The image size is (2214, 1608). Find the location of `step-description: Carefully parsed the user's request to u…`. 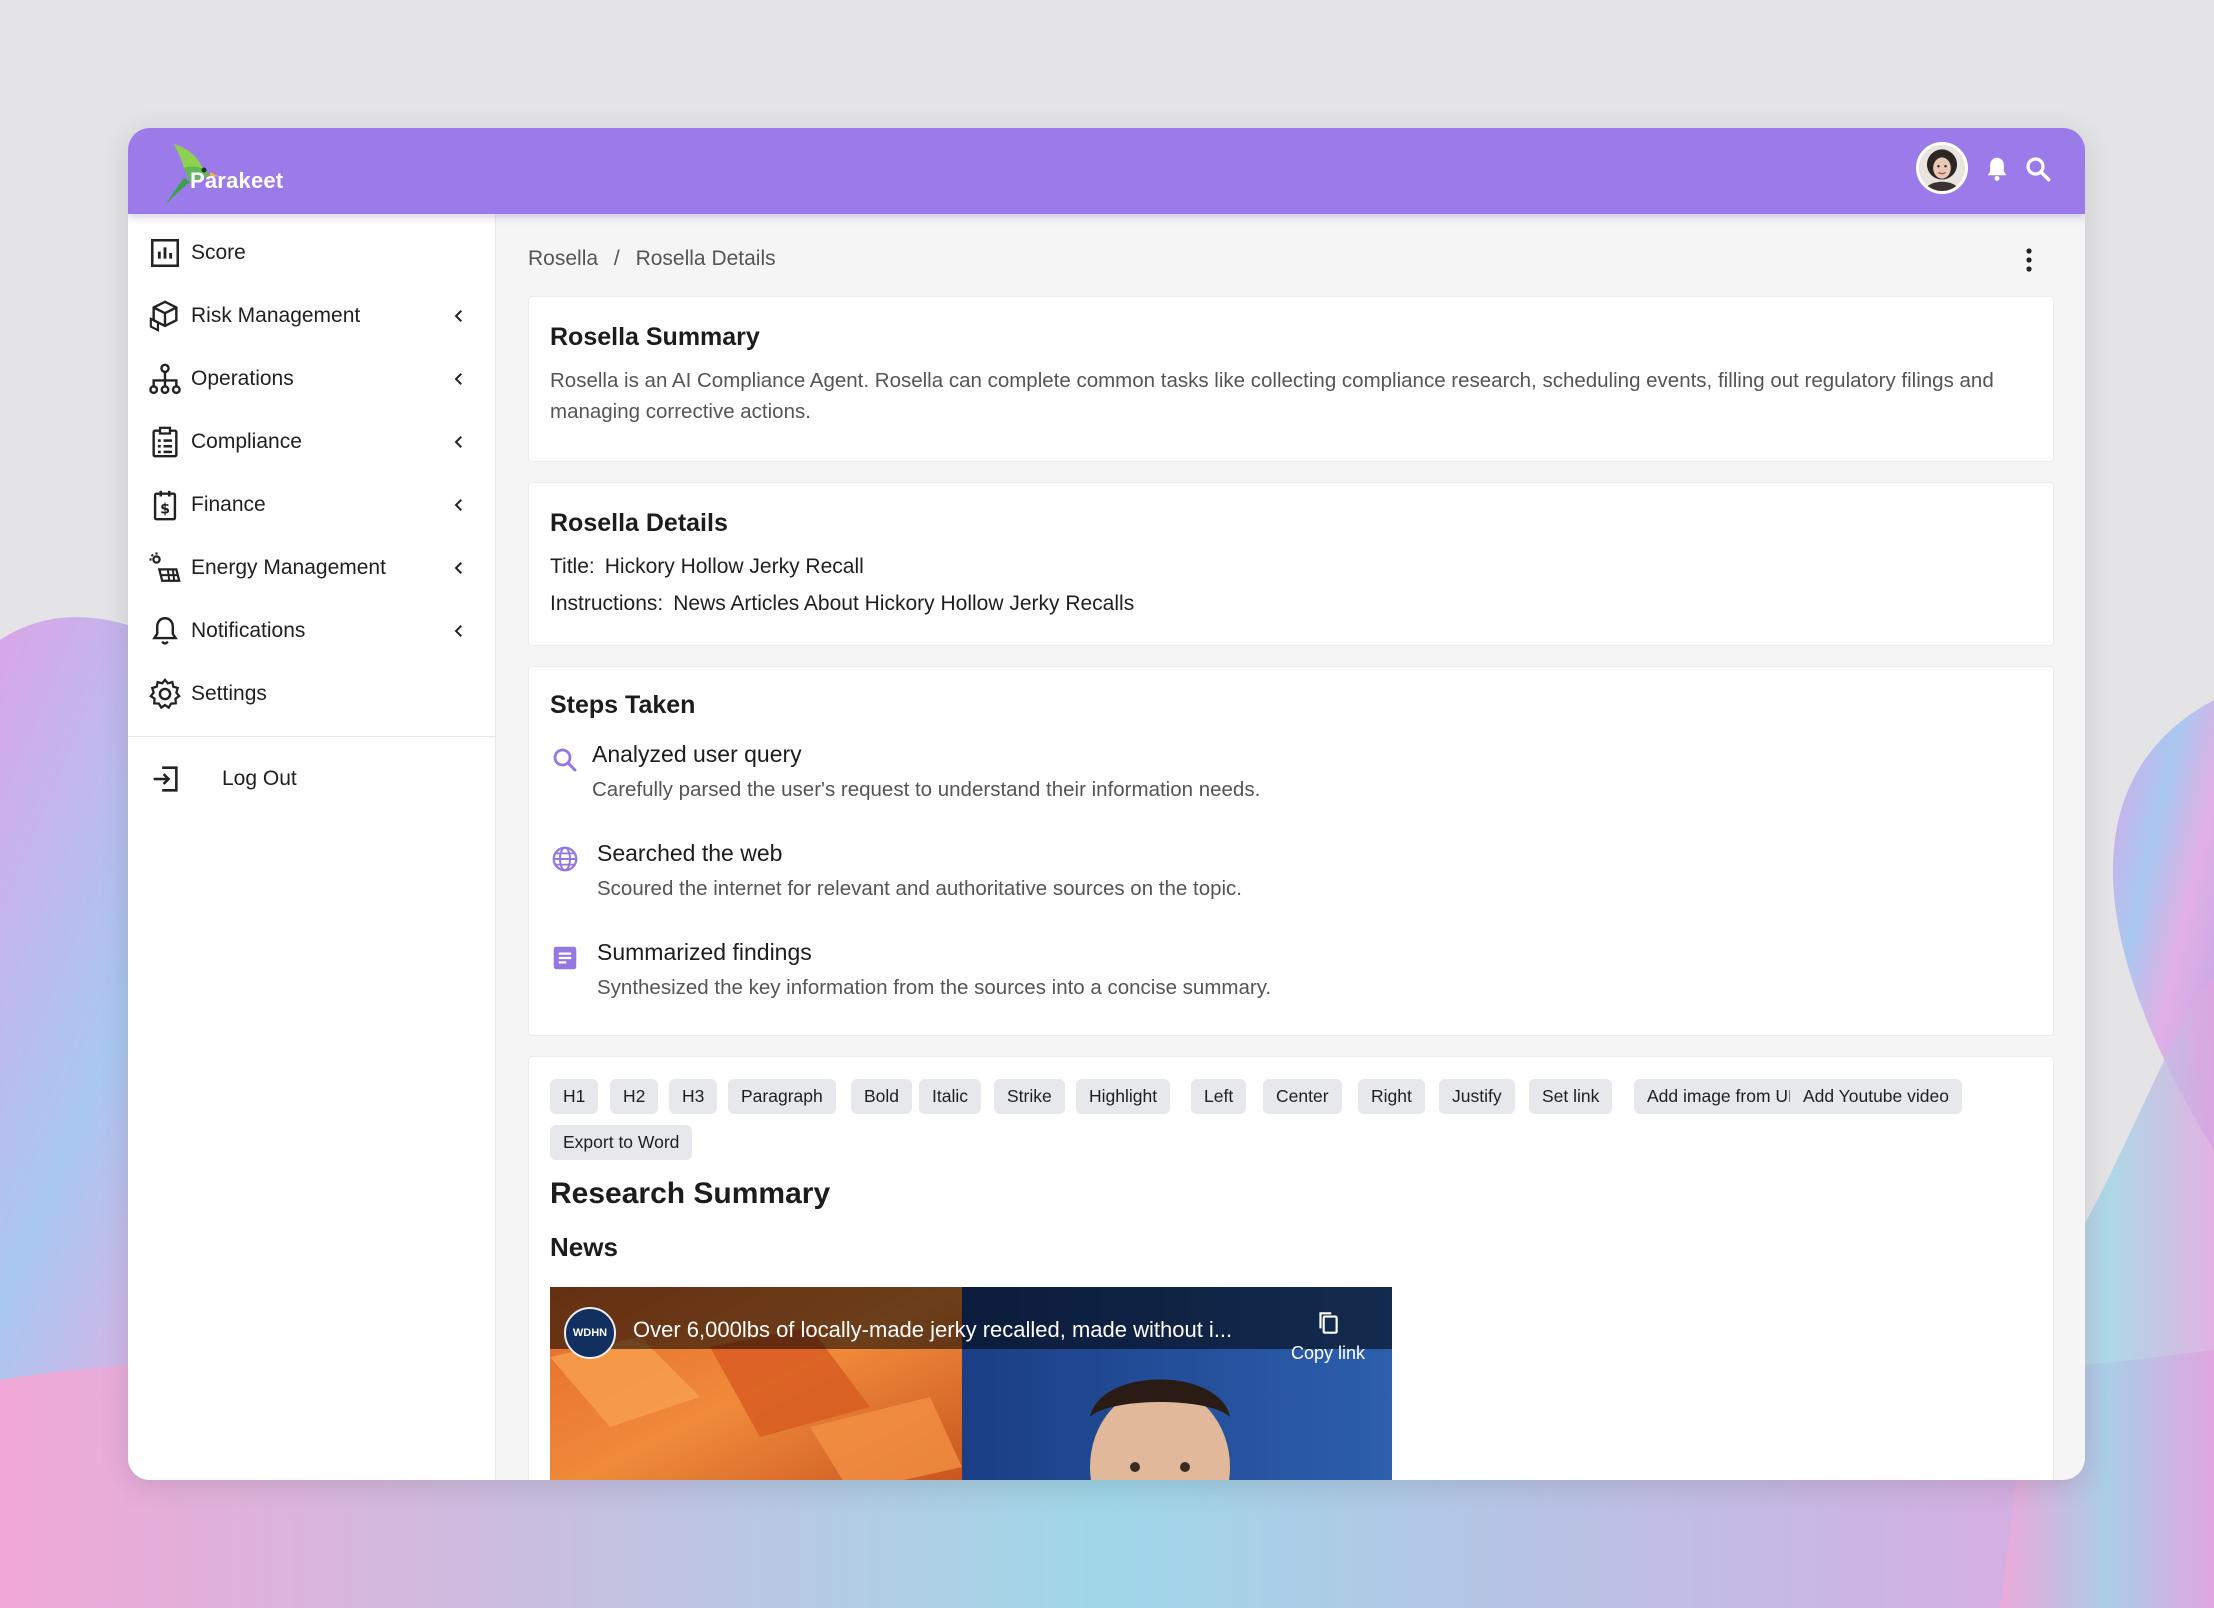

step-description: Carefully parsed the user's request to u… is located at coordinates (926, 789).